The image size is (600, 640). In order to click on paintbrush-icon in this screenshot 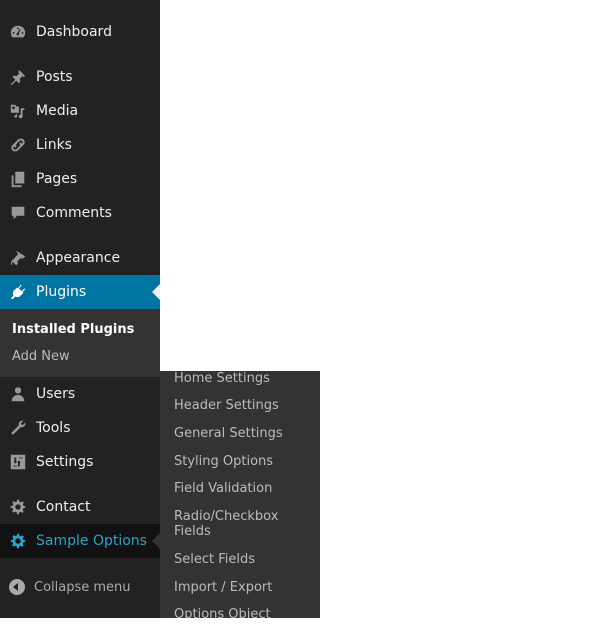, I will do `click(18, 258)`.